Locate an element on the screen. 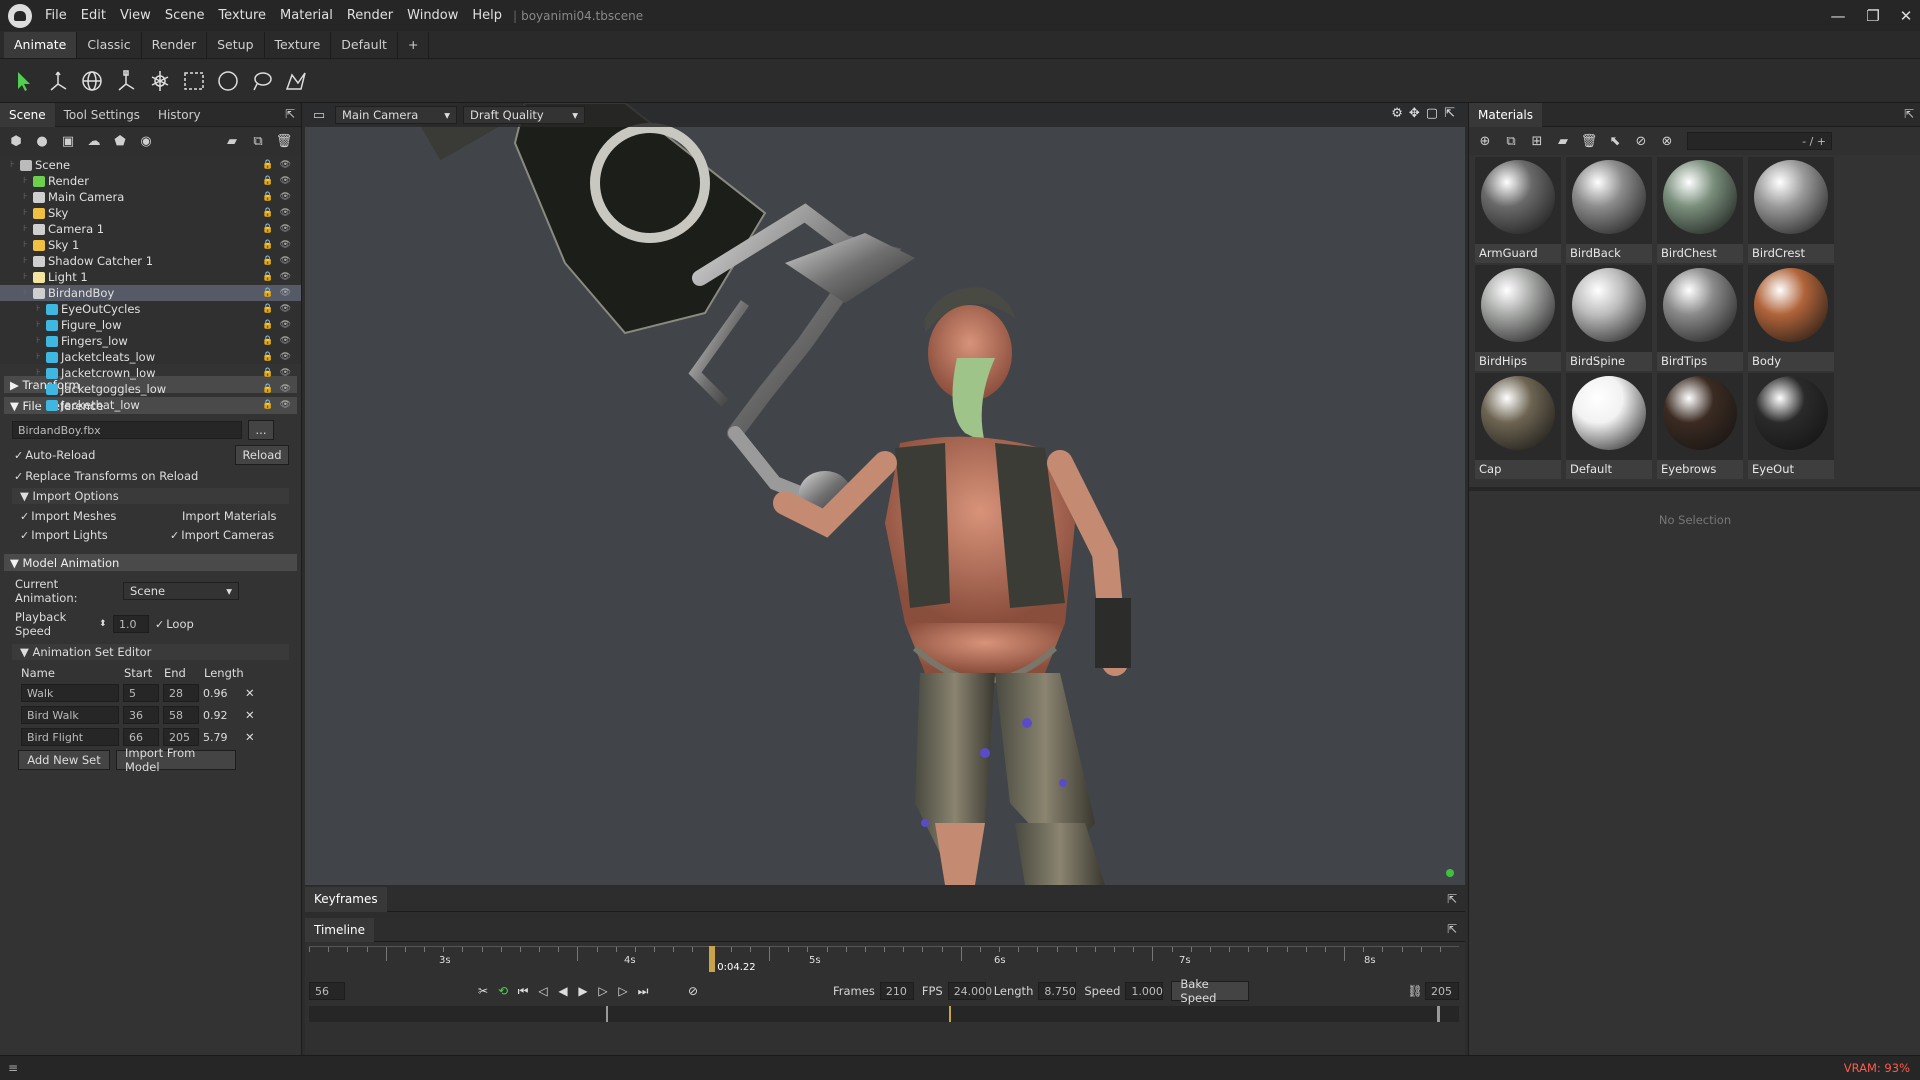 The height and width of the screenshot is (1080, 1920). move-transform-icon is located at coordinates (58, 81).